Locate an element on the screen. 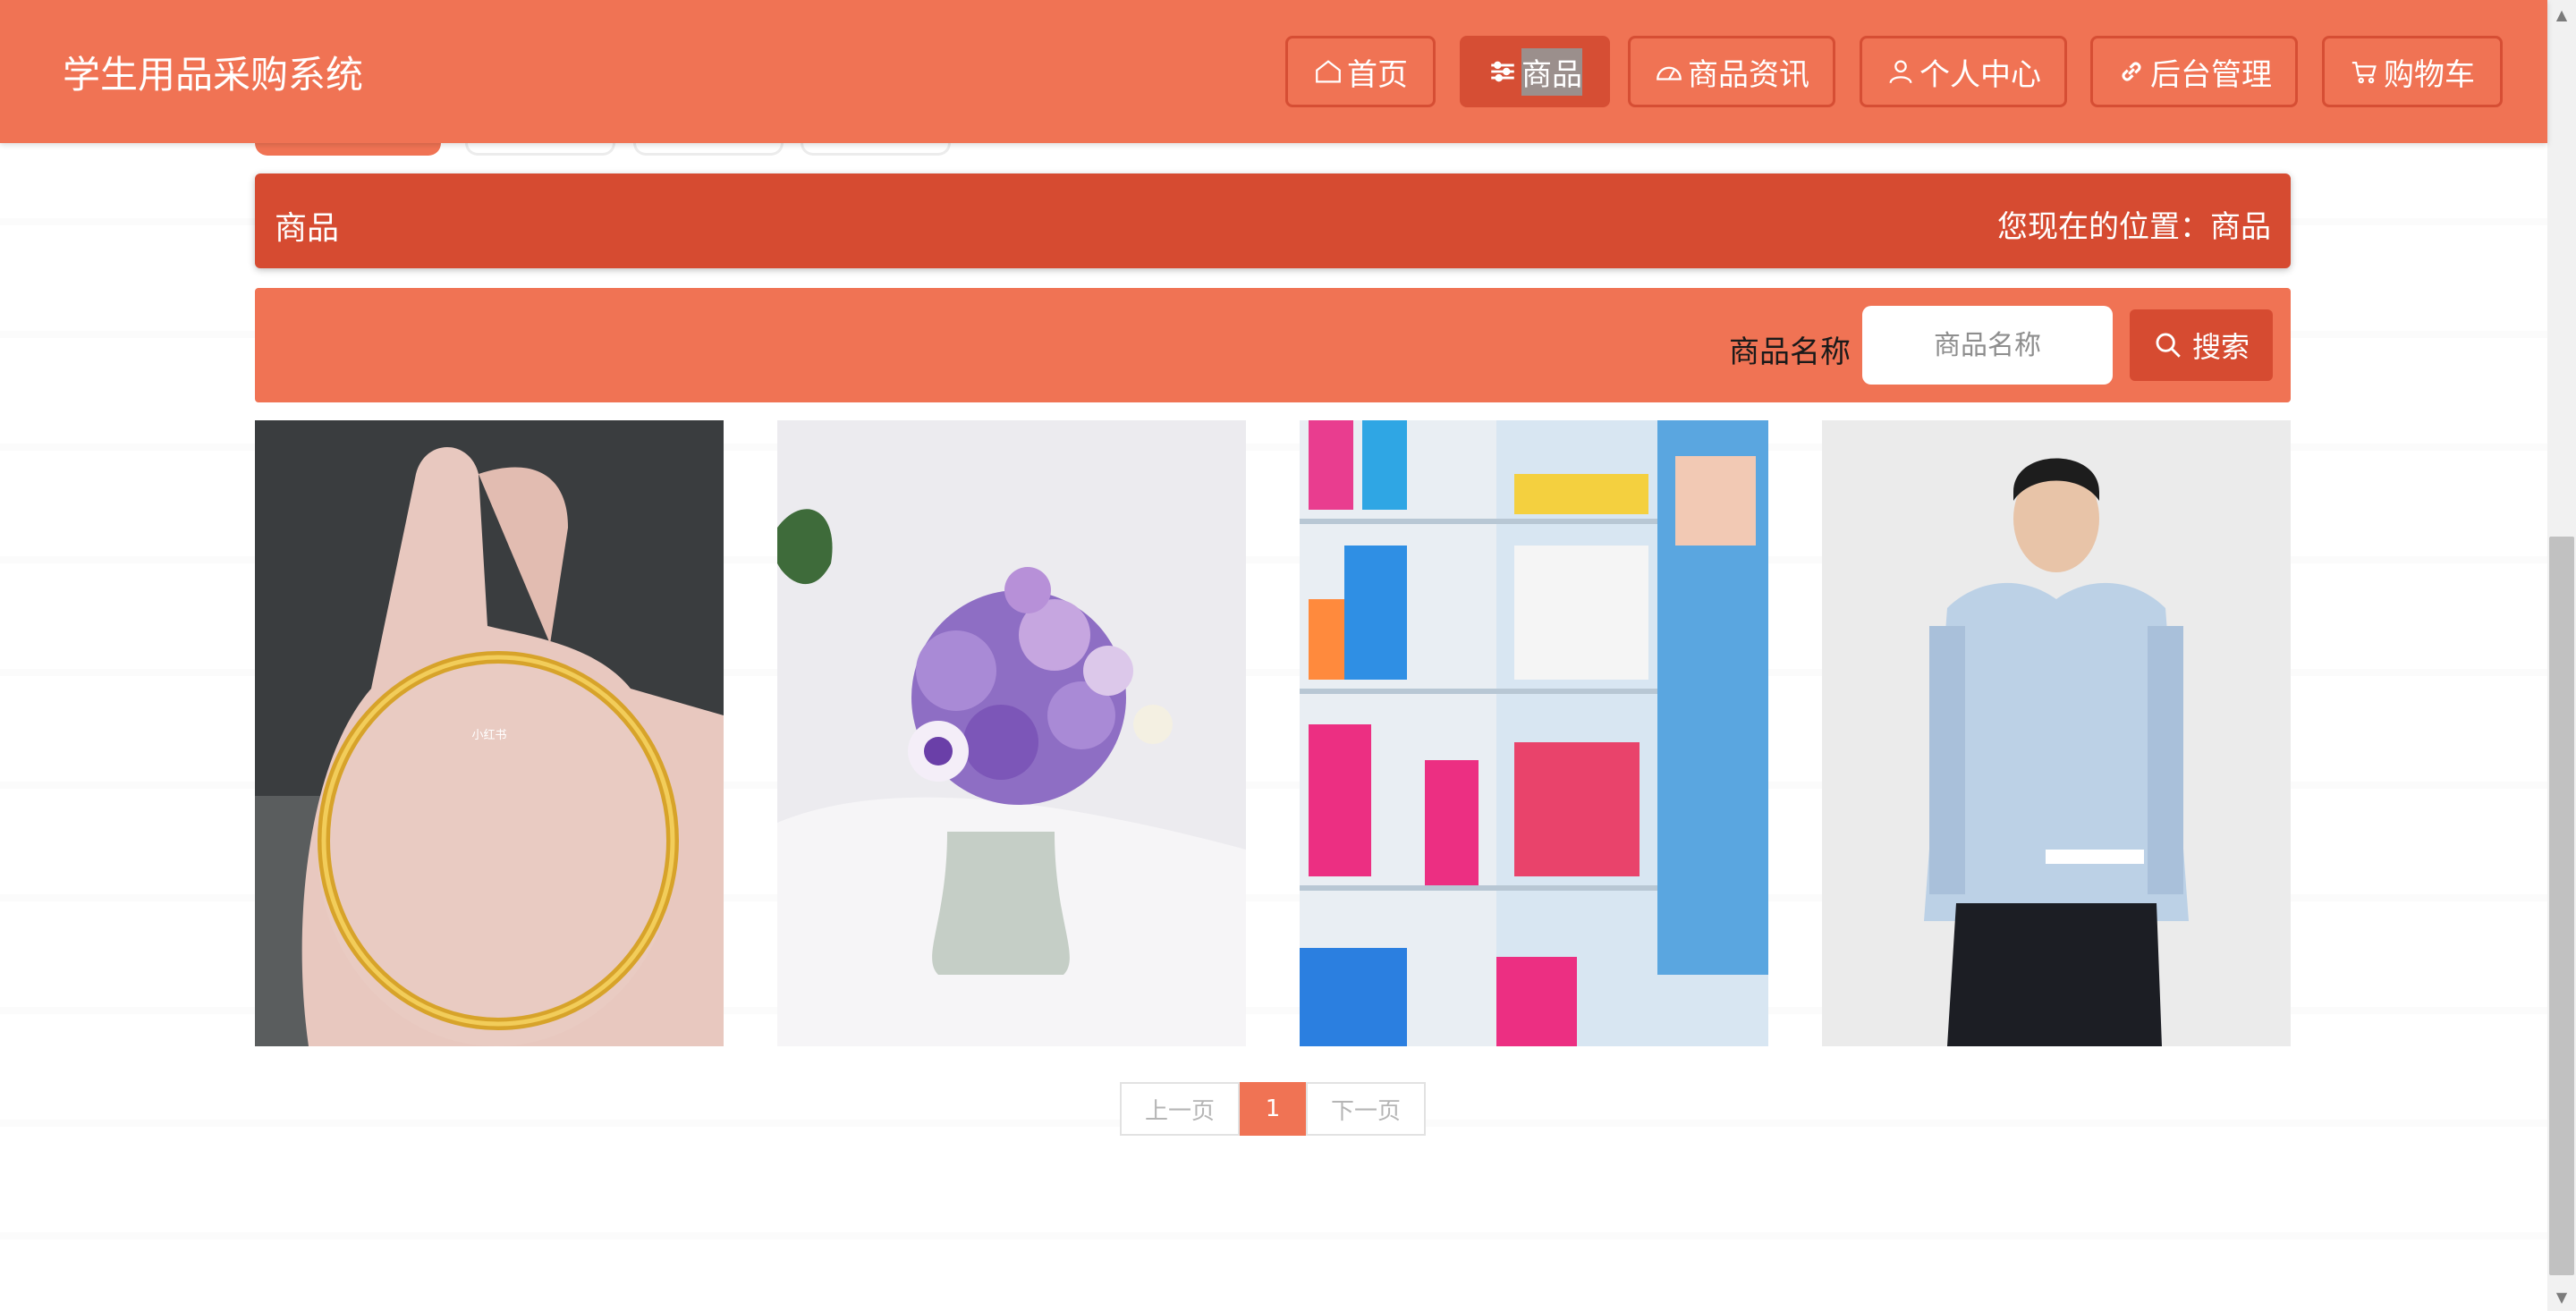 The width and height of the screenshot is (2576, 1311). image-watermark: 小红书 is located at coordinates (488, 735).